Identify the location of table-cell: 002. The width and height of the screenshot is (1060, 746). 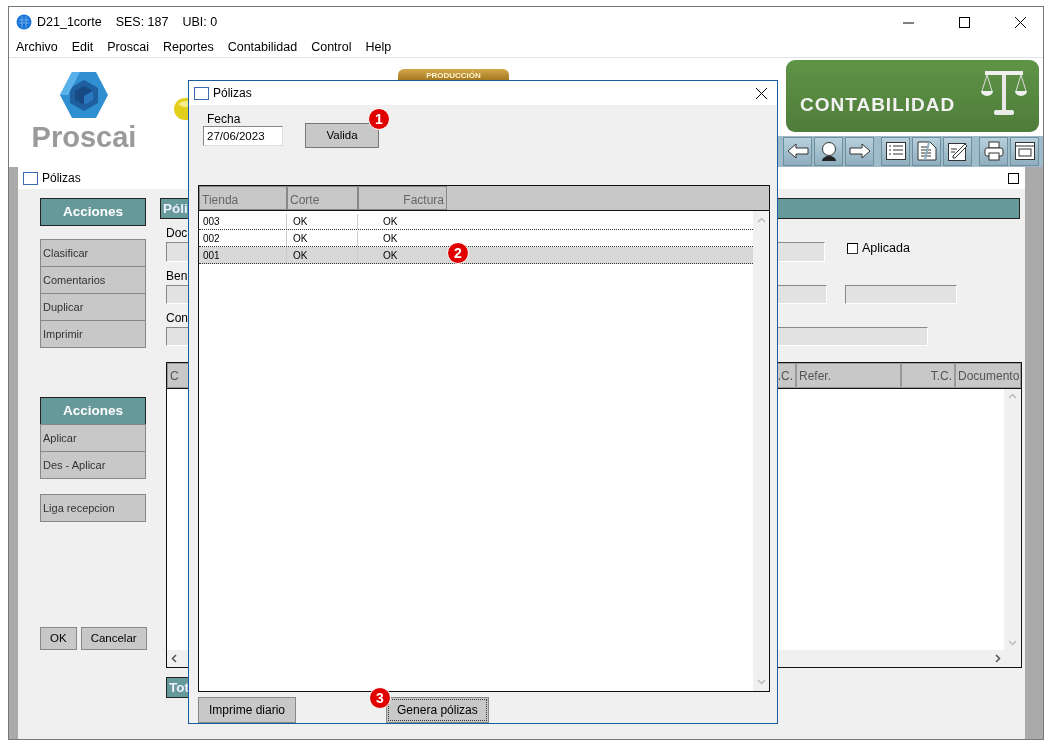
(243, 238).